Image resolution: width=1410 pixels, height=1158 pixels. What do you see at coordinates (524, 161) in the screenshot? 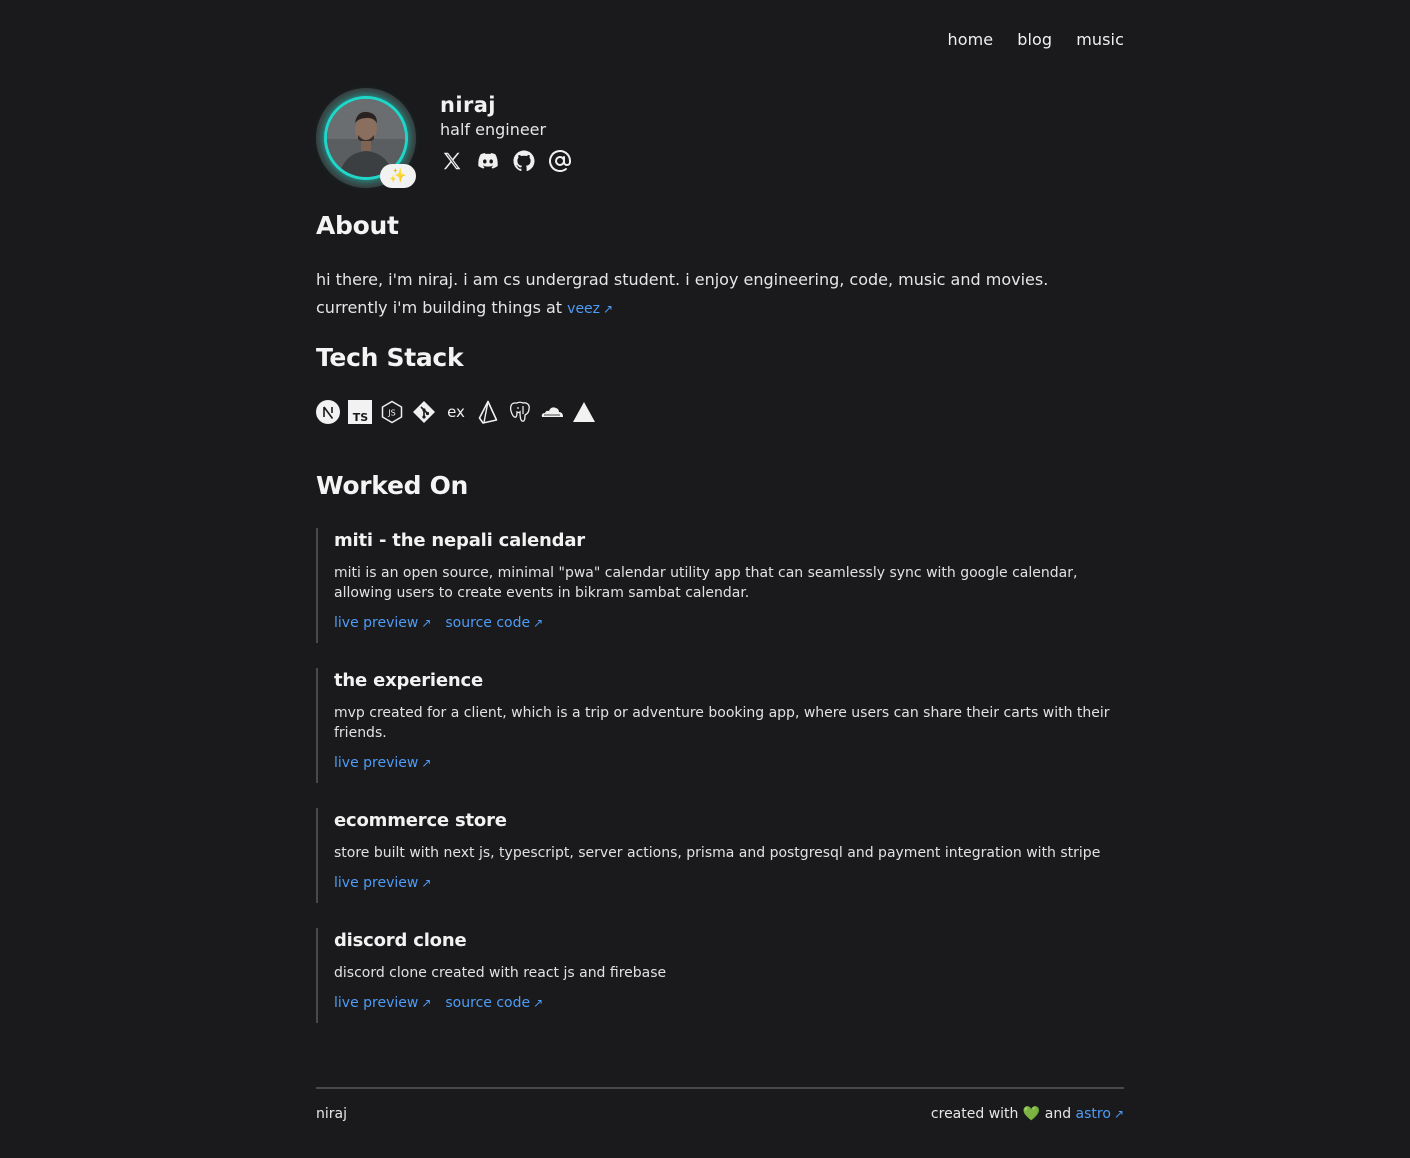
I see `github-icon` at bounding box center [524, 161].